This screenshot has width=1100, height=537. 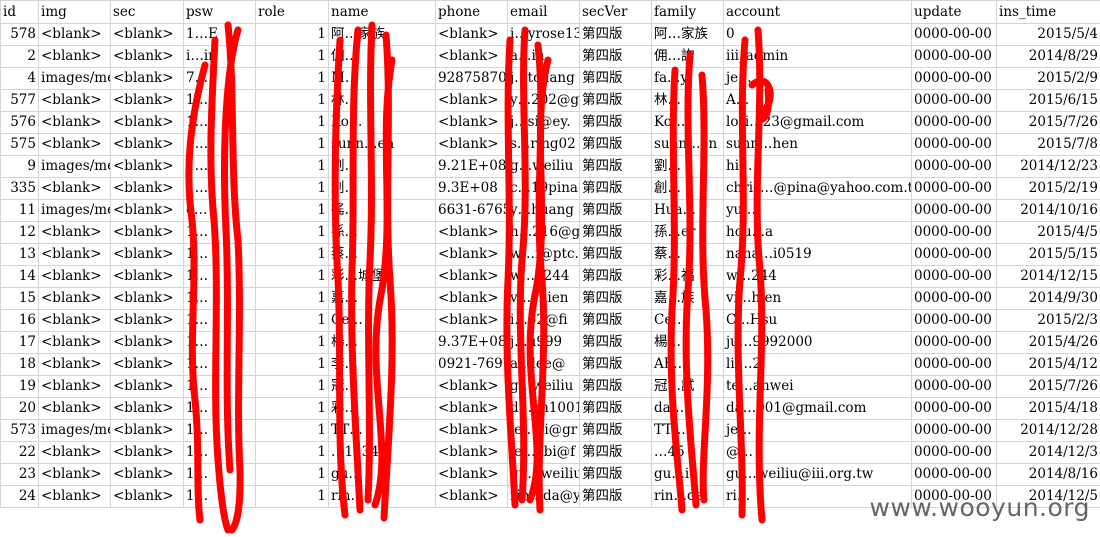 What do you see at coordinates (19, 408) in the screenshot?
I see `cell-id: 20` at bounding box center [19, 408].